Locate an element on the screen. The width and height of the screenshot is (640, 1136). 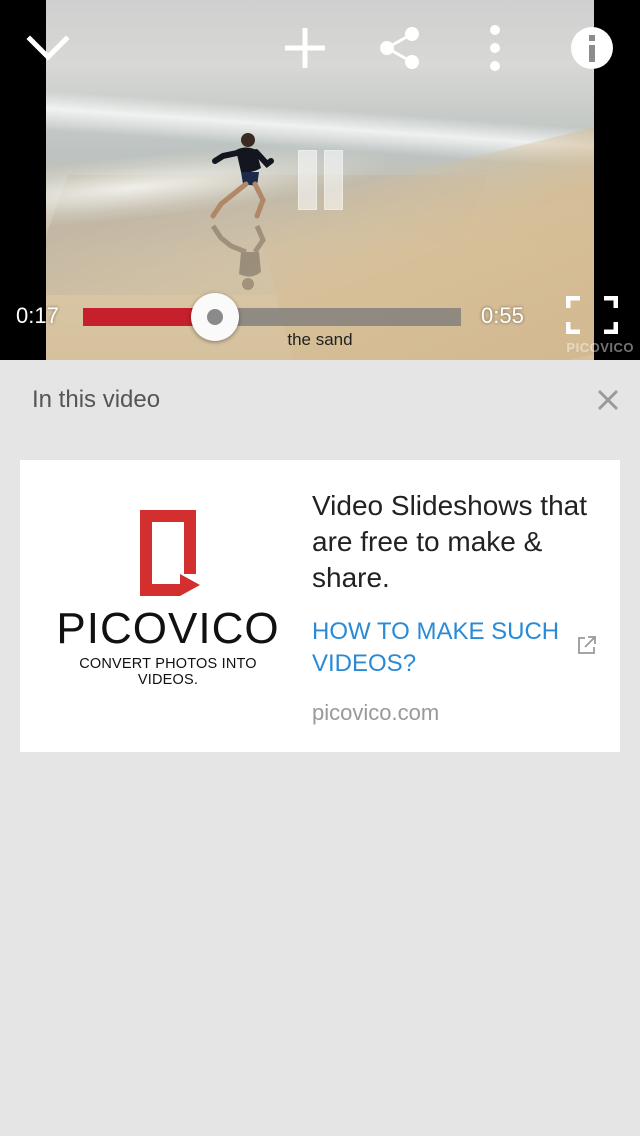
picovico-logo-icon is located at coordinates (170, 553).